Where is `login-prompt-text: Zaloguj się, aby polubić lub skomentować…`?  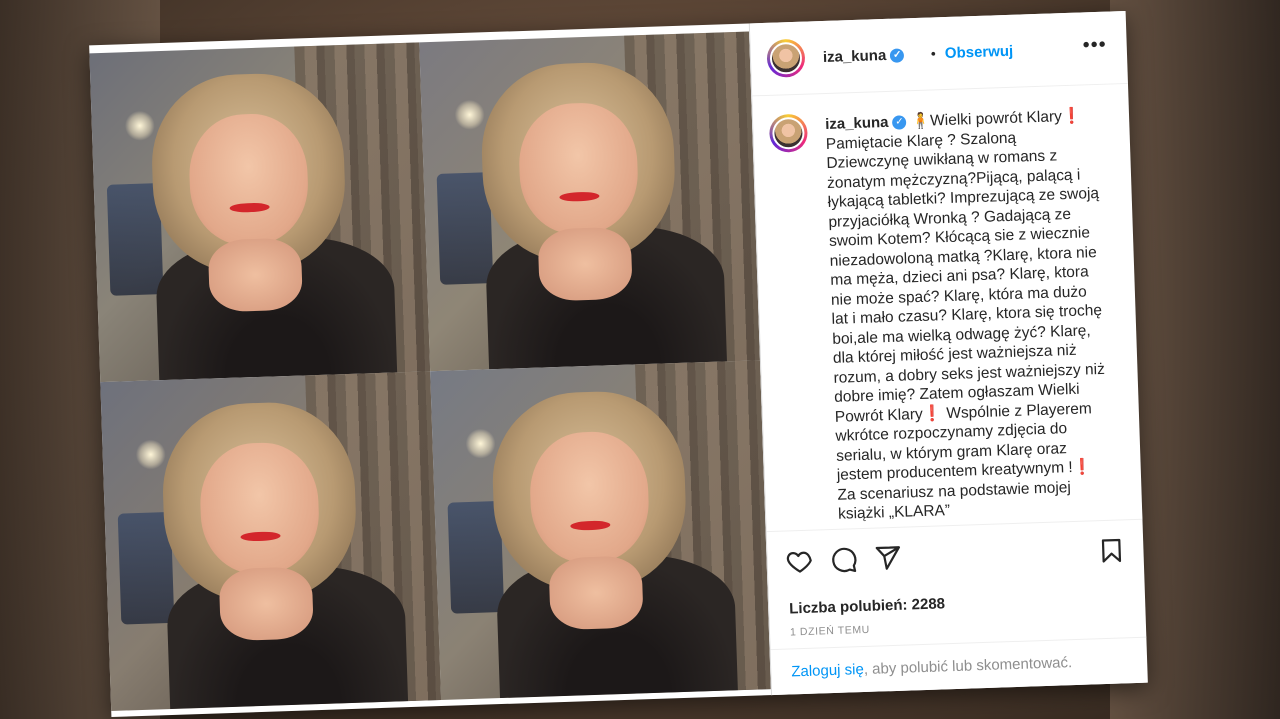 login-prompt-text: Zaloguj się, aby polubić lub skomentować… is located at coordinates (932, 667).